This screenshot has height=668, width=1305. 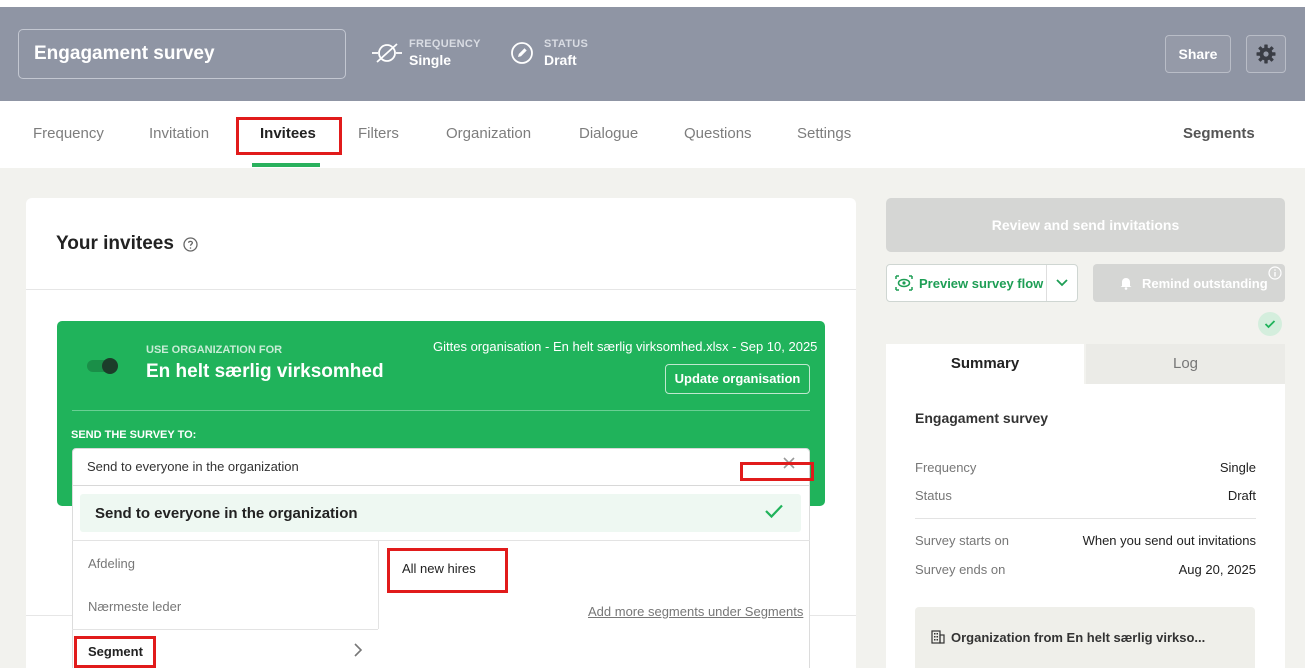 What do you see at coordinates (824, 133) in the screenshot?
I see `tab-settings: Settings` at bounding box center [824, 133].